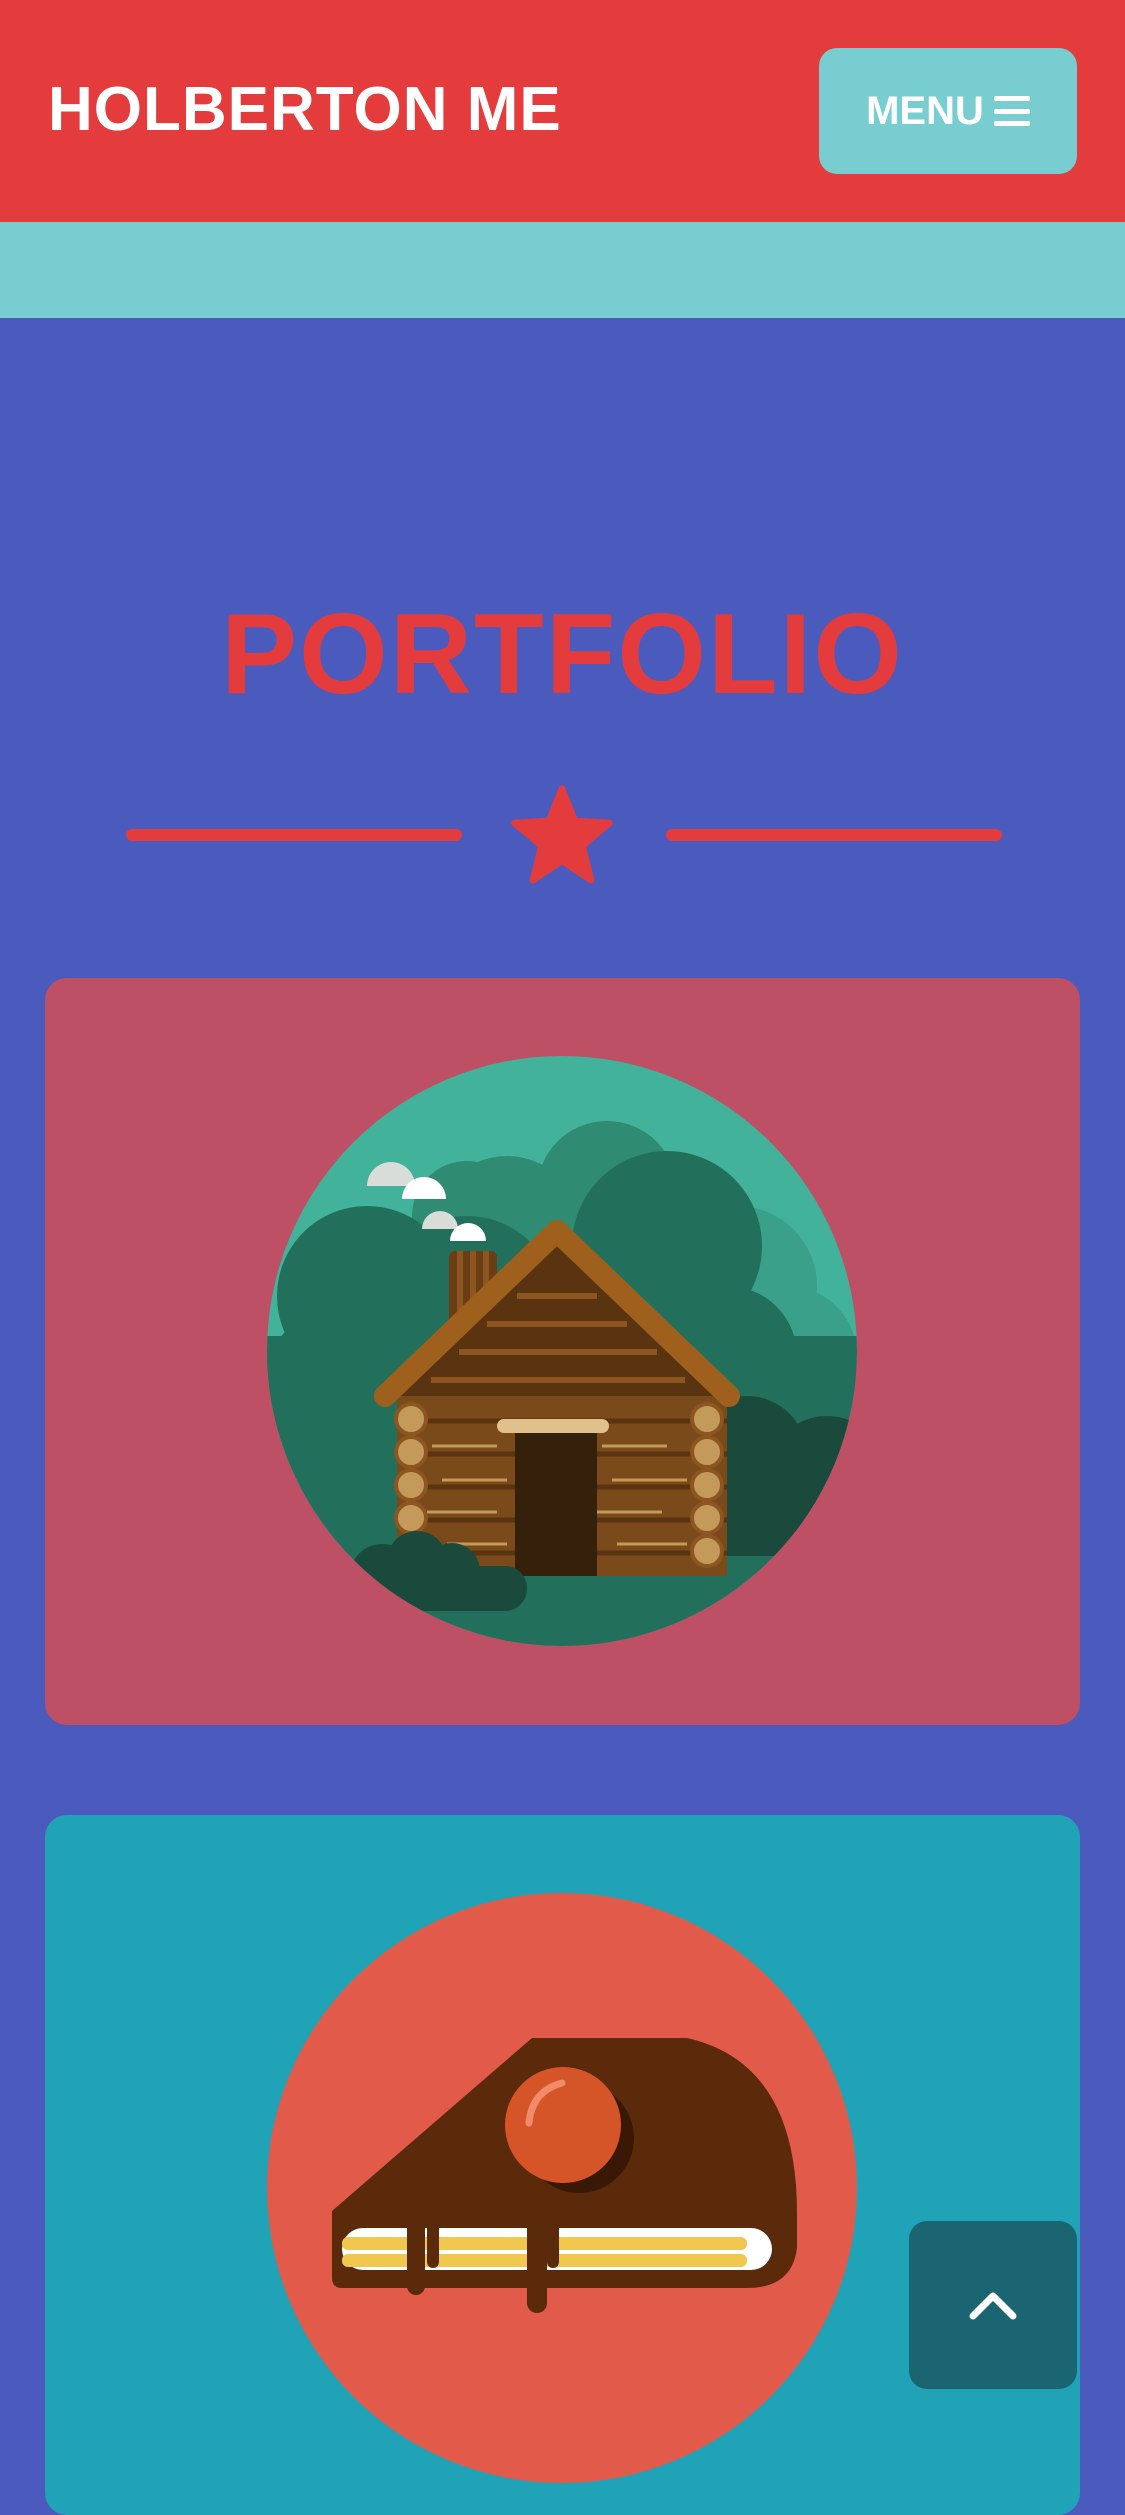 The height and width of the screenshot is (2515, 1125). What do you see at coordinates (1011, 111) in the screenshot?
I see `bars-icon` at bounding box center [1011, 111].